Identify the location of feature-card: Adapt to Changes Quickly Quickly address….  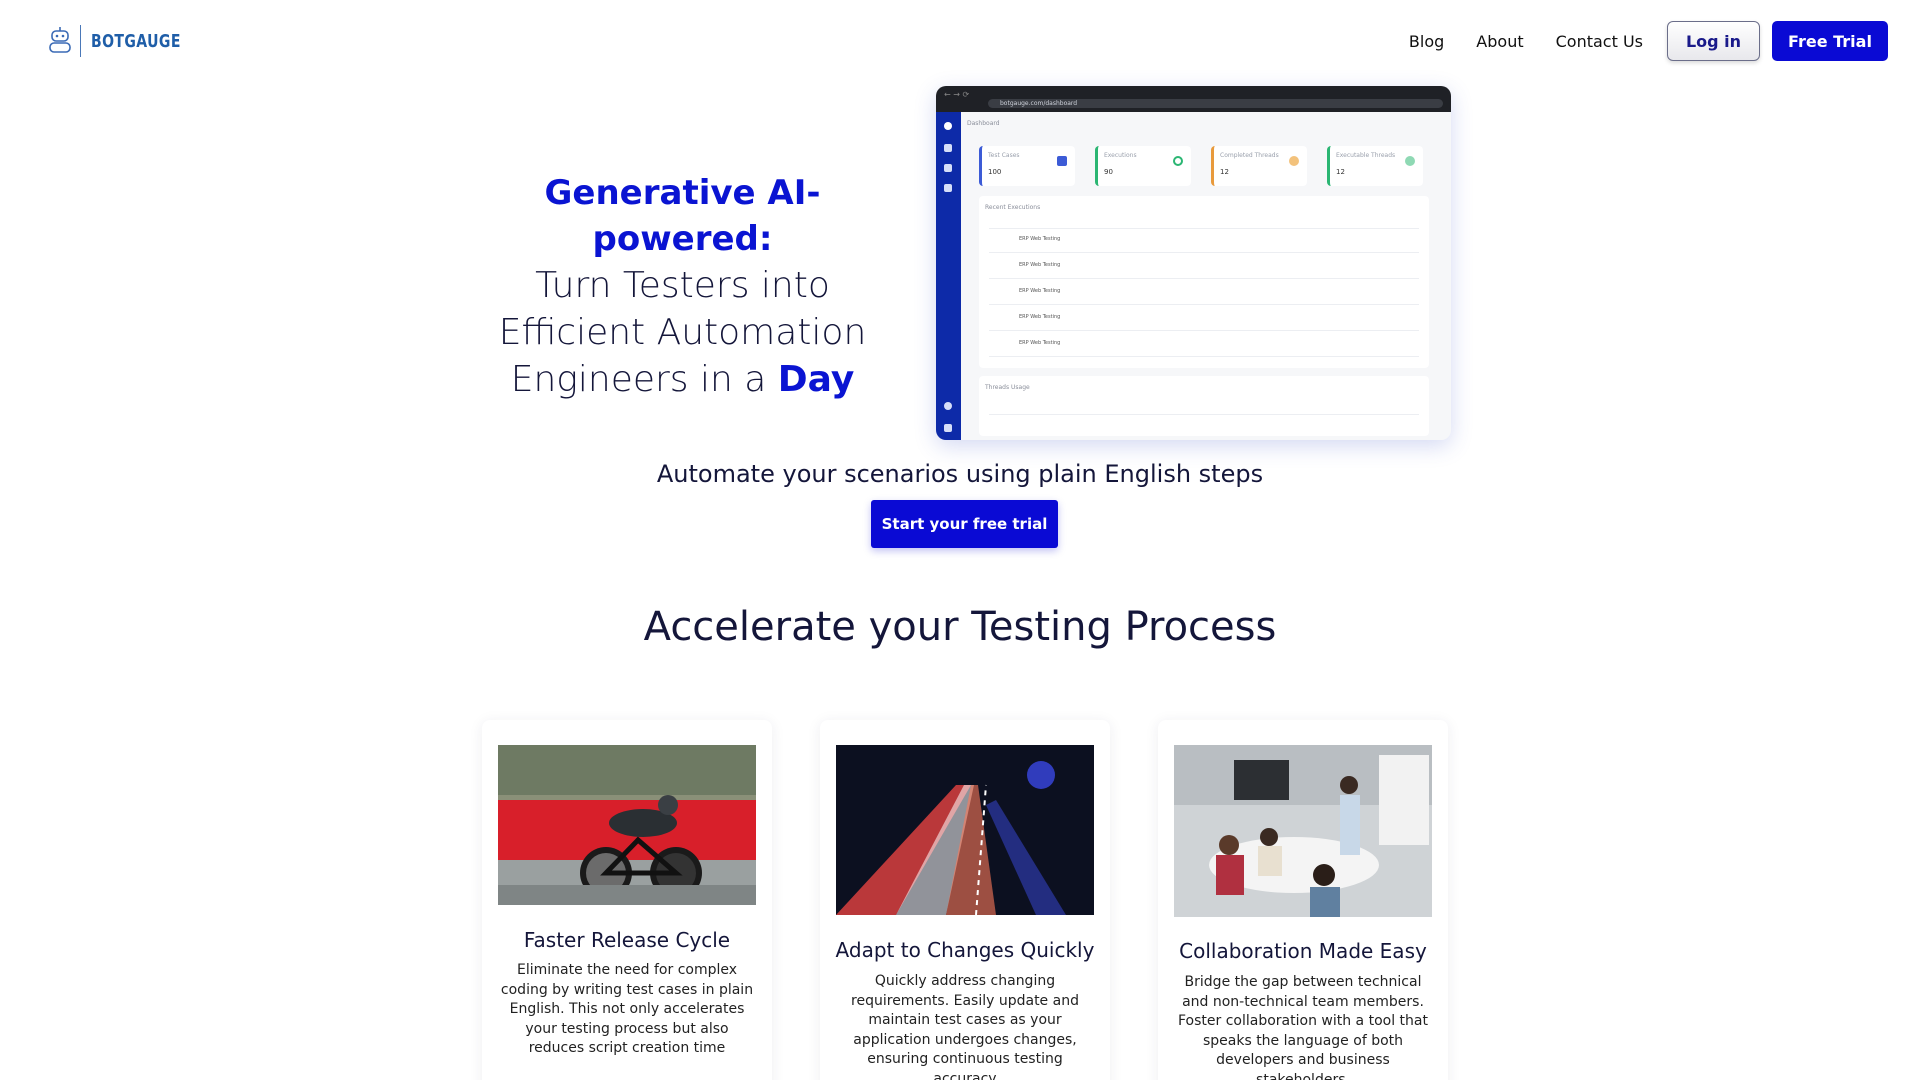
(965, 900).